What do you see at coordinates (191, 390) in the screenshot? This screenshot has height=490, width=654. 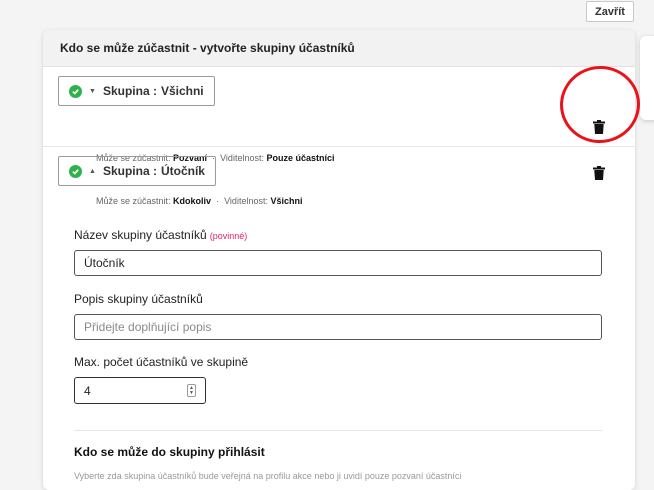 I see `spinner-icon: ▲ ▼` at bounding box center [191, 390].